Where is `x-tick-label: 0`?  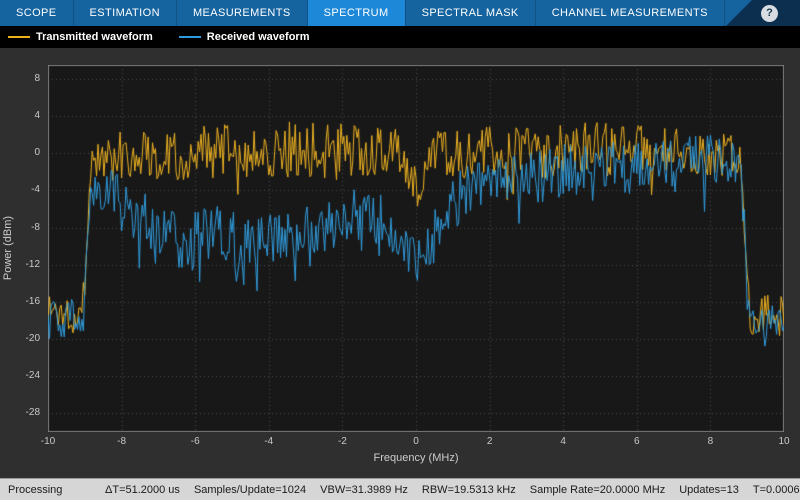
x-tick-label: 0 is located at coordinates (416, 441).